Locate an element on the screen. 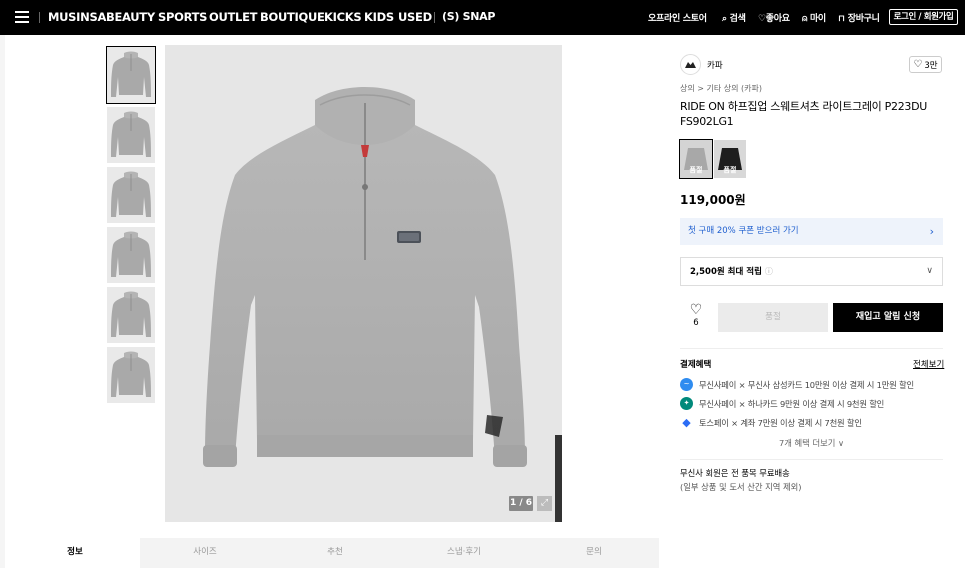  breadcrumb: 상의 > 기타 상의 (카파) is located at coordinates (721, 88).